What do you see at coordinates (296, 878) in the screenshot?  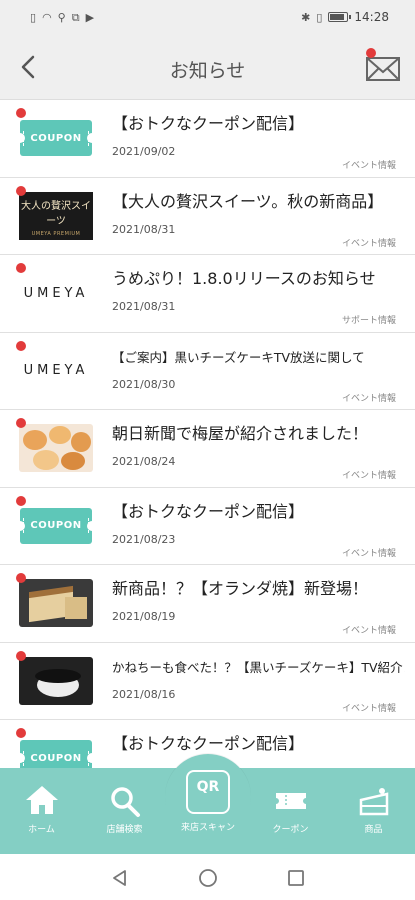 I see `recents-square-icon` at bounding box center [296, 878].